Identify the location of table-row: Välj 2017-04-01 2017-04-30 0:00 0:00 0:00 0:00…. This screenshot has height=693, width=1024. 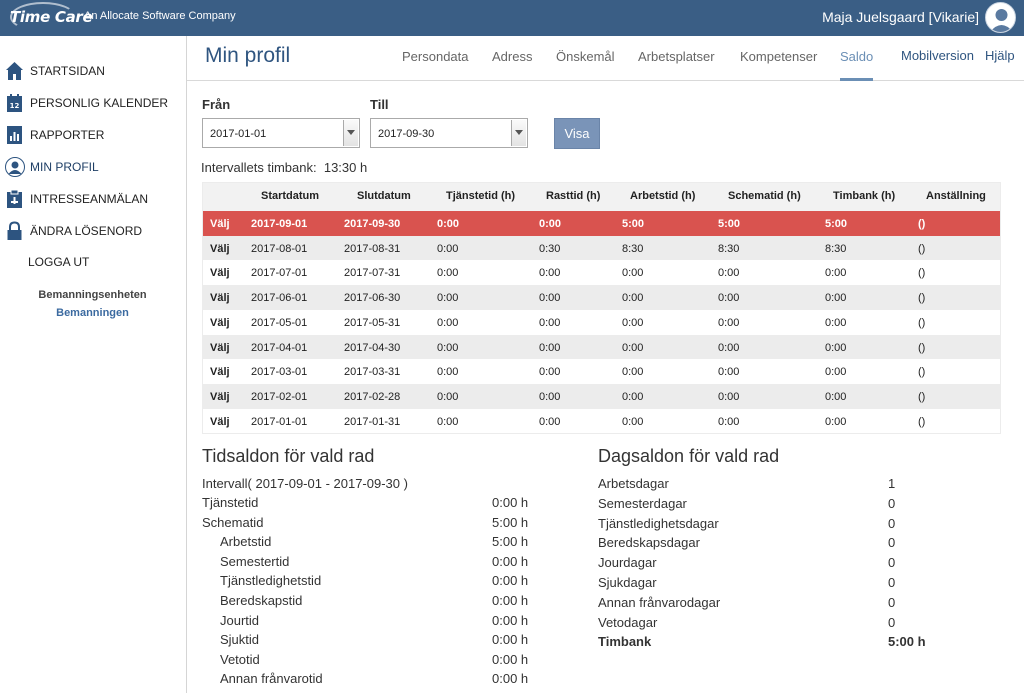
(601, 347).